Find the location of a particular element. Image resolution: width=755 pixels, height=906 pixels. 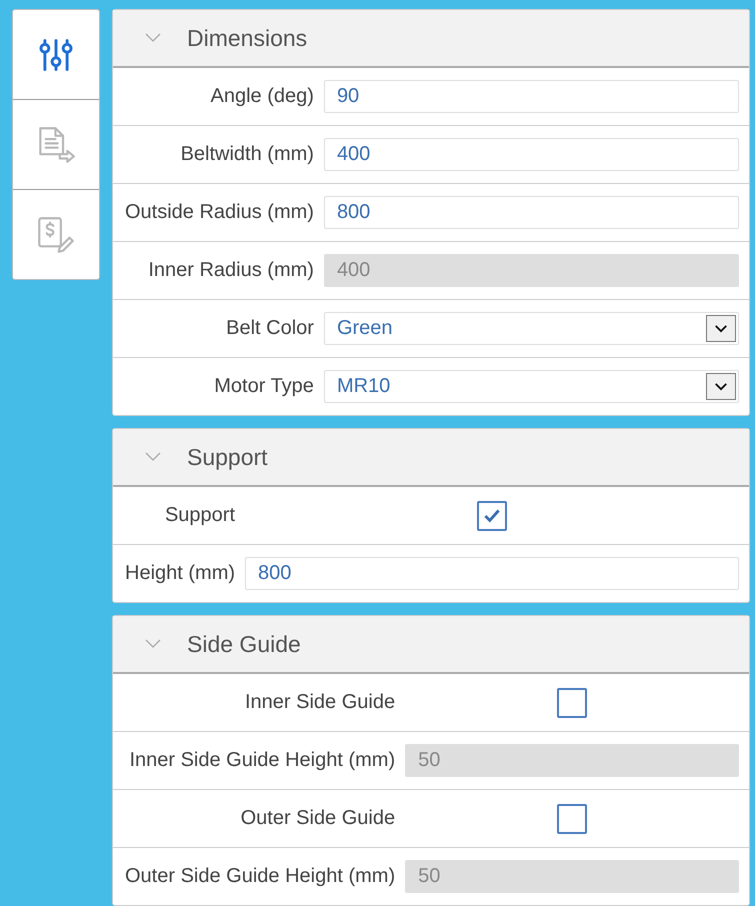

section-header: Dimensions is located at coordinates (431, 39).